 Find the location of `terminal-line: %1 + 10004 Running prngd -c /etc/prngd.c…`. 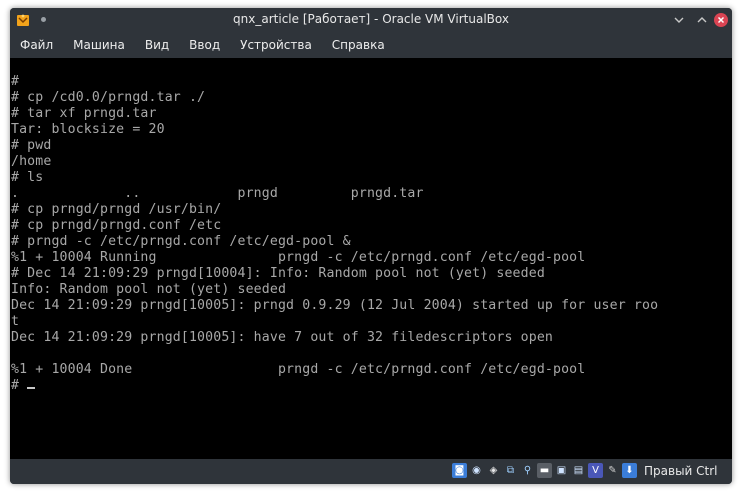

terminal-line: %1 + 10004 Running prngd -c /etc/prngd.c… is located at coordinates (298, 257).